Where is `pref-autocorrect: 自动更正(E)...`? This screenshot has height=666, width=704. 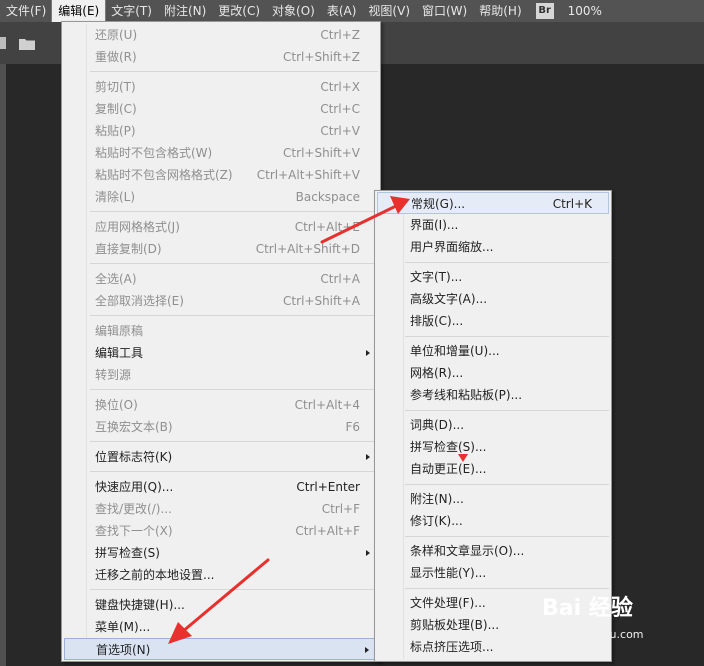
pref-autocorrect: 自动更正(E)... is located at coordinates (493, 469).